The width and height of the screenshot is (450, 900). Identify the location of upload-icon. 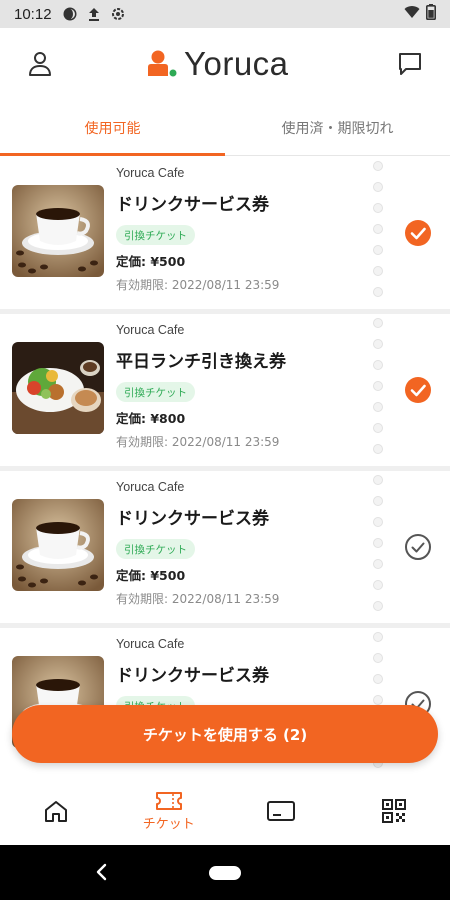
(94, 14).